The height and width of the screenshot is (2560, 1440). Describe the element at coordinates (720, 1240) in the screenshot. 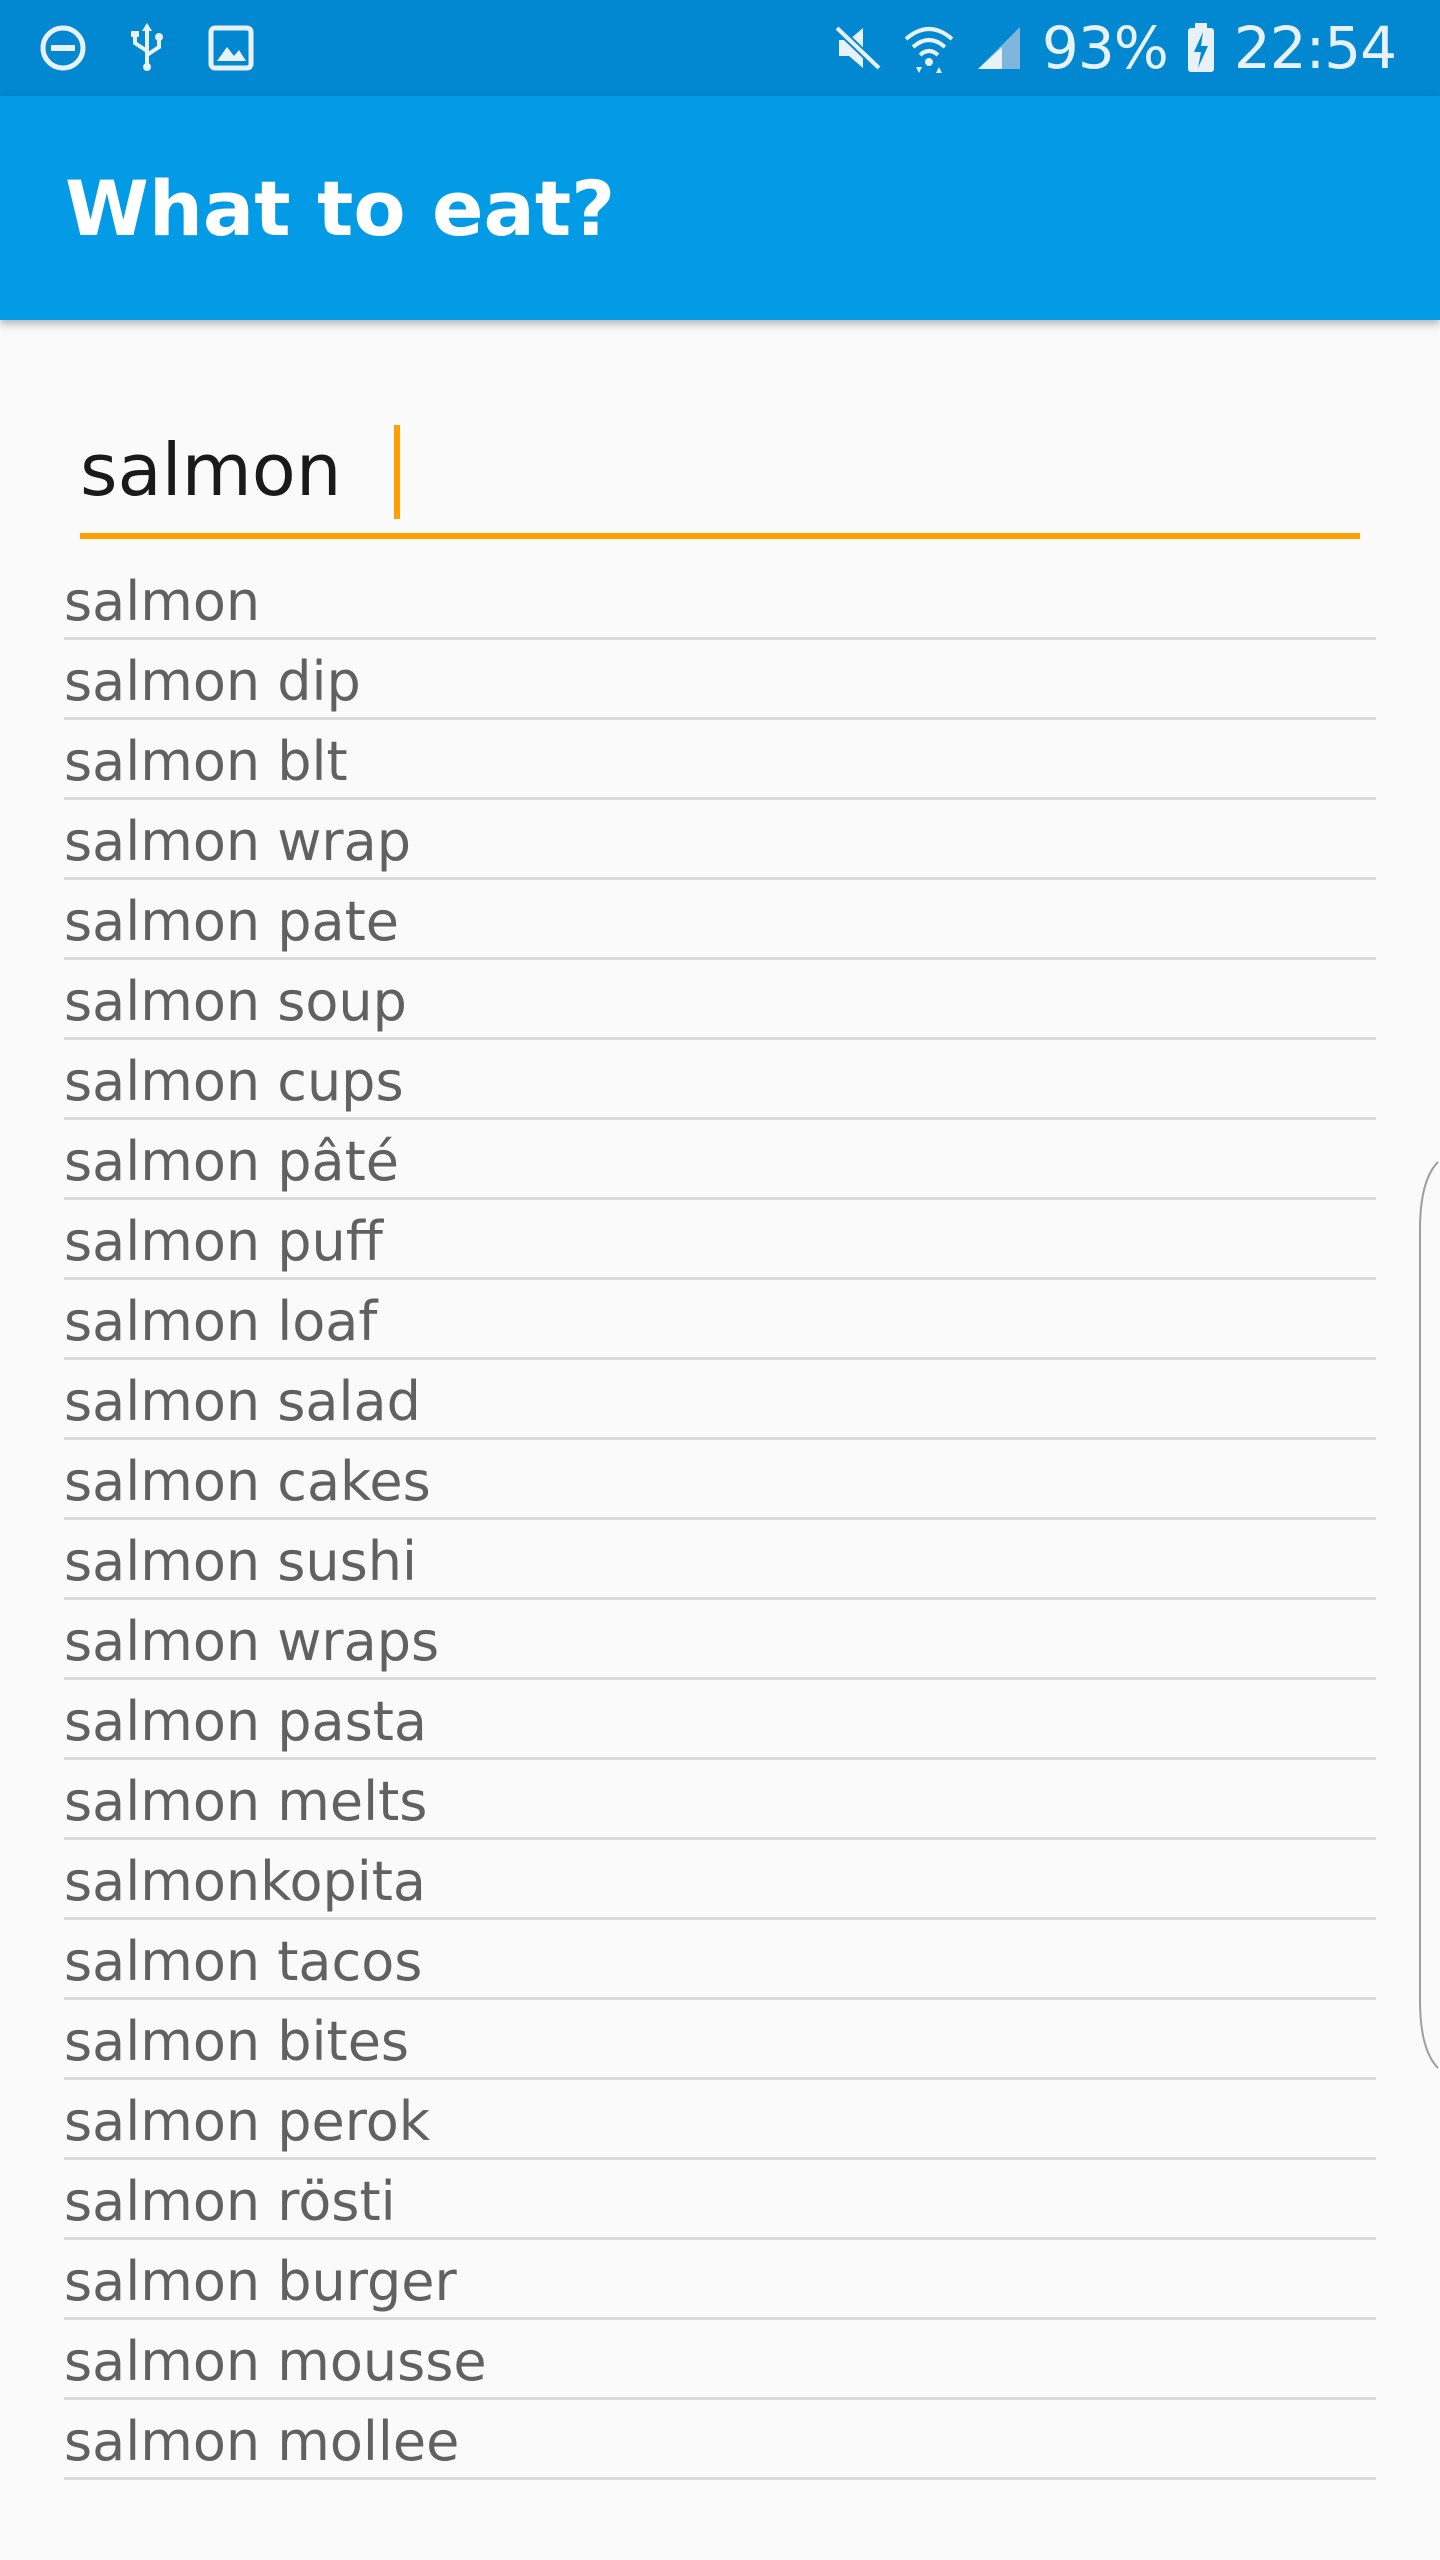

I see `suggestion-item: salmon puff` at that location.